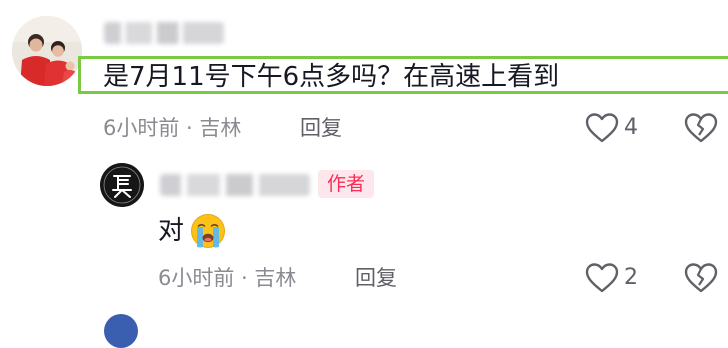 Image resolution: width=728 pixels, height=348 pixels. I want to click on next-comment-avatar, so click(121, 331).